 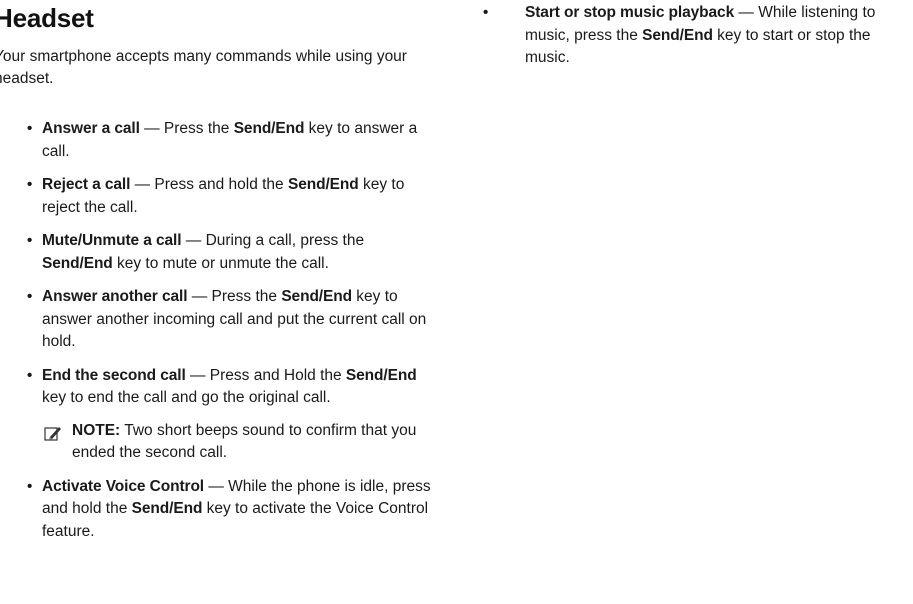 What do you see at coordinates (220, 263) in the screenshot?
I see `item-text: key to mute or unmute the call.` at bounding box center [220, 263].